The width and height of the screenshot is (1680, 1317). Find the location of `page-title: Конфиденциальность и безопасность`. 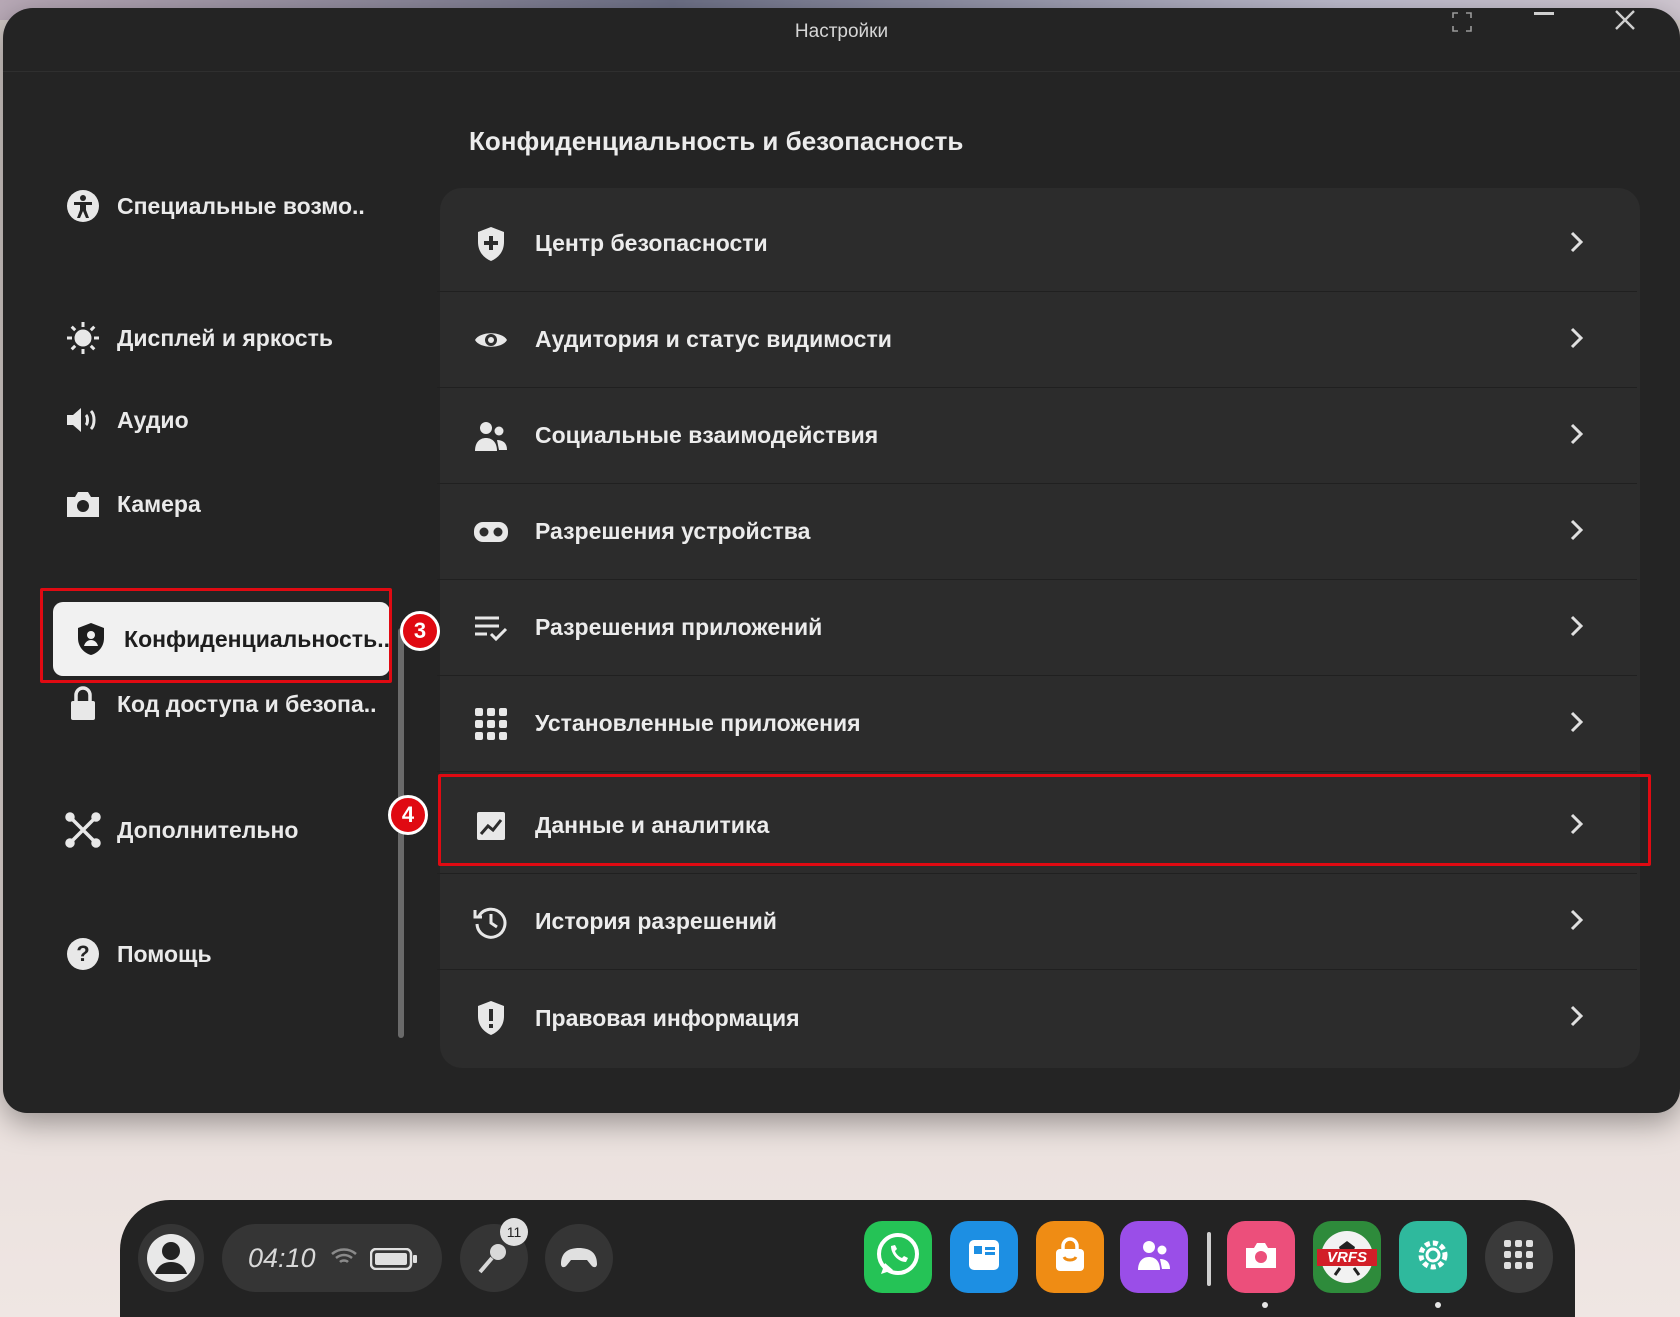

page-title: Конфиденциальность и безопасность is located at coordinates (716, 141).